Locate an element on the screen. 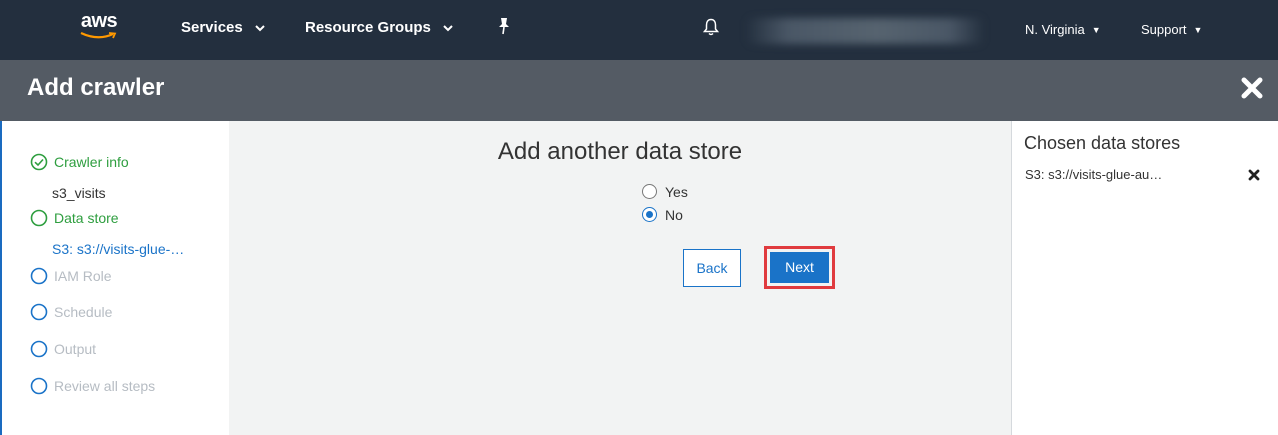 The width and height of the screenshot is (1278, 435). region-label: N. Virginia is located at coordinates (1055, 29).